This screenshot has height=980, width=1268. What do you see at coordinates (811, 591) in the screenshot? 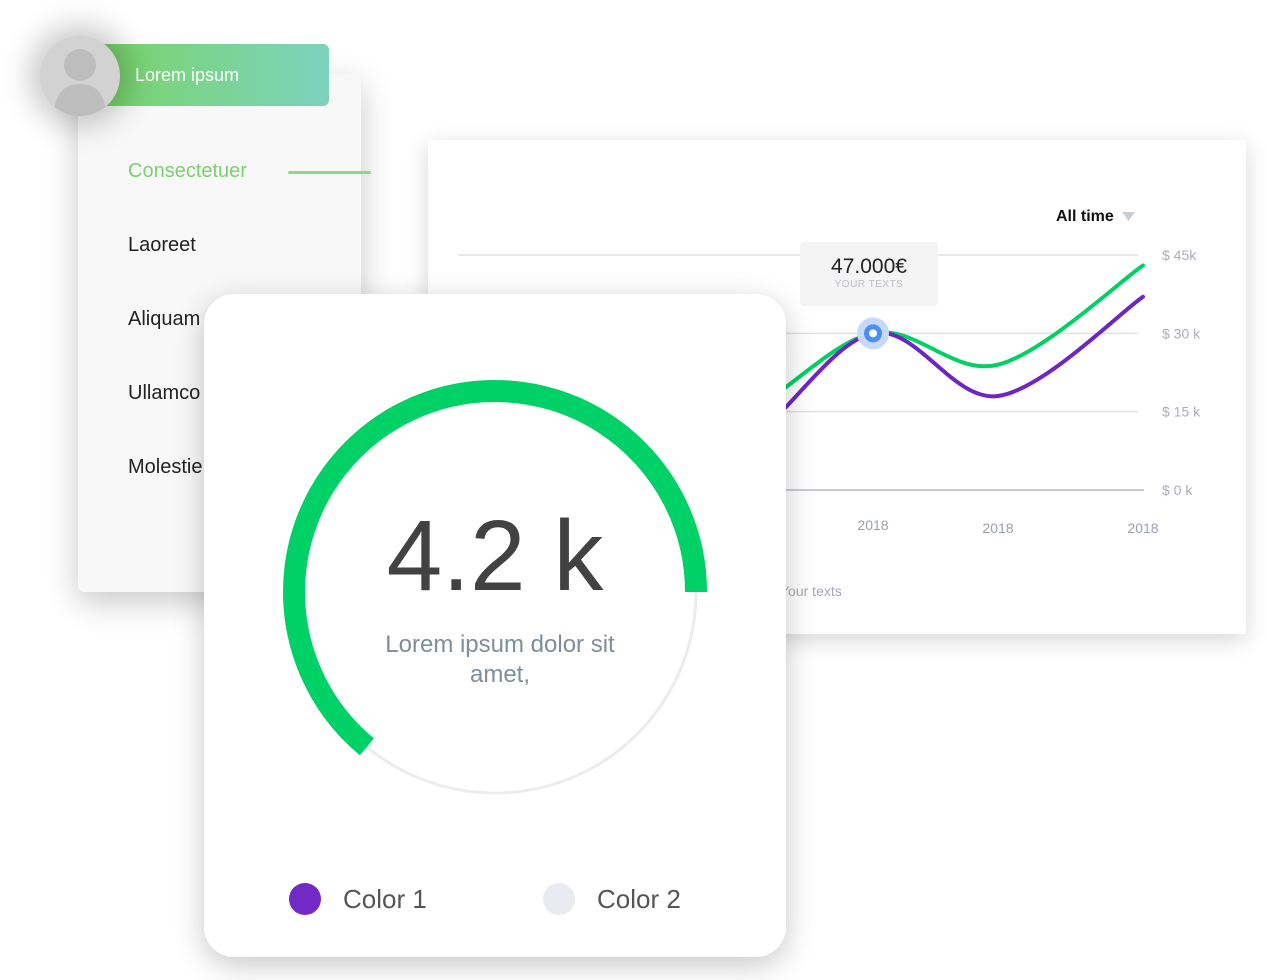
I see `chart-footer-text: Your texts` at bounding box center [811, 591].